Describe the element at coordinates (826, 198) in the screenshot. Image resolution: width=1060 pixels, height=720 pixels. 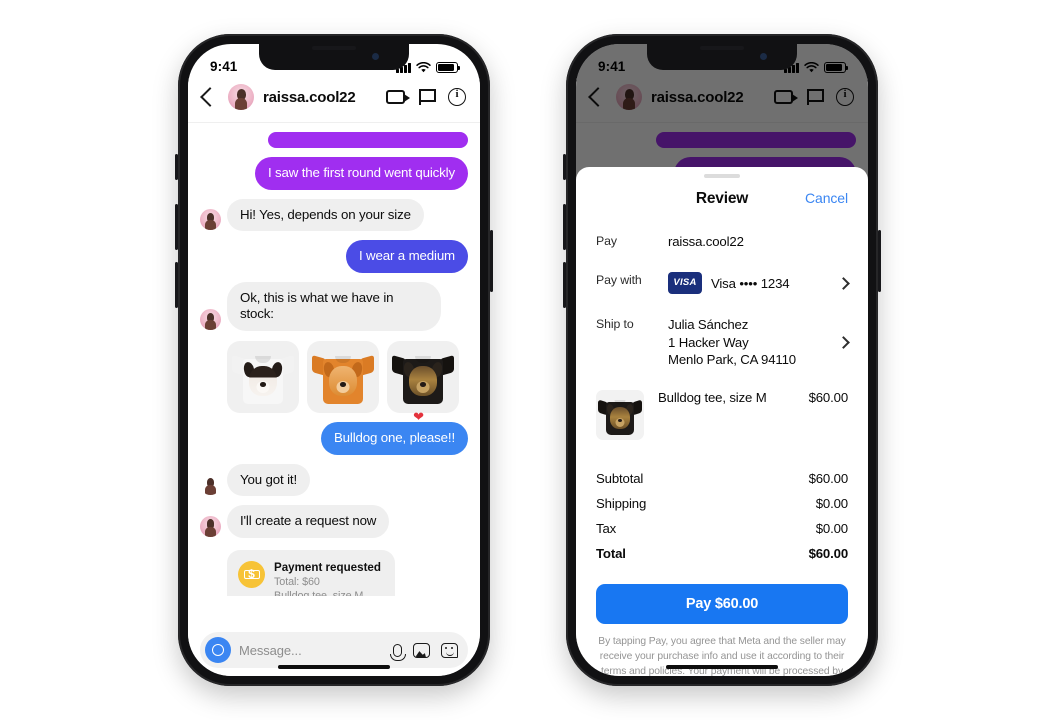
I see `cancel-button: Cancel` at that location.